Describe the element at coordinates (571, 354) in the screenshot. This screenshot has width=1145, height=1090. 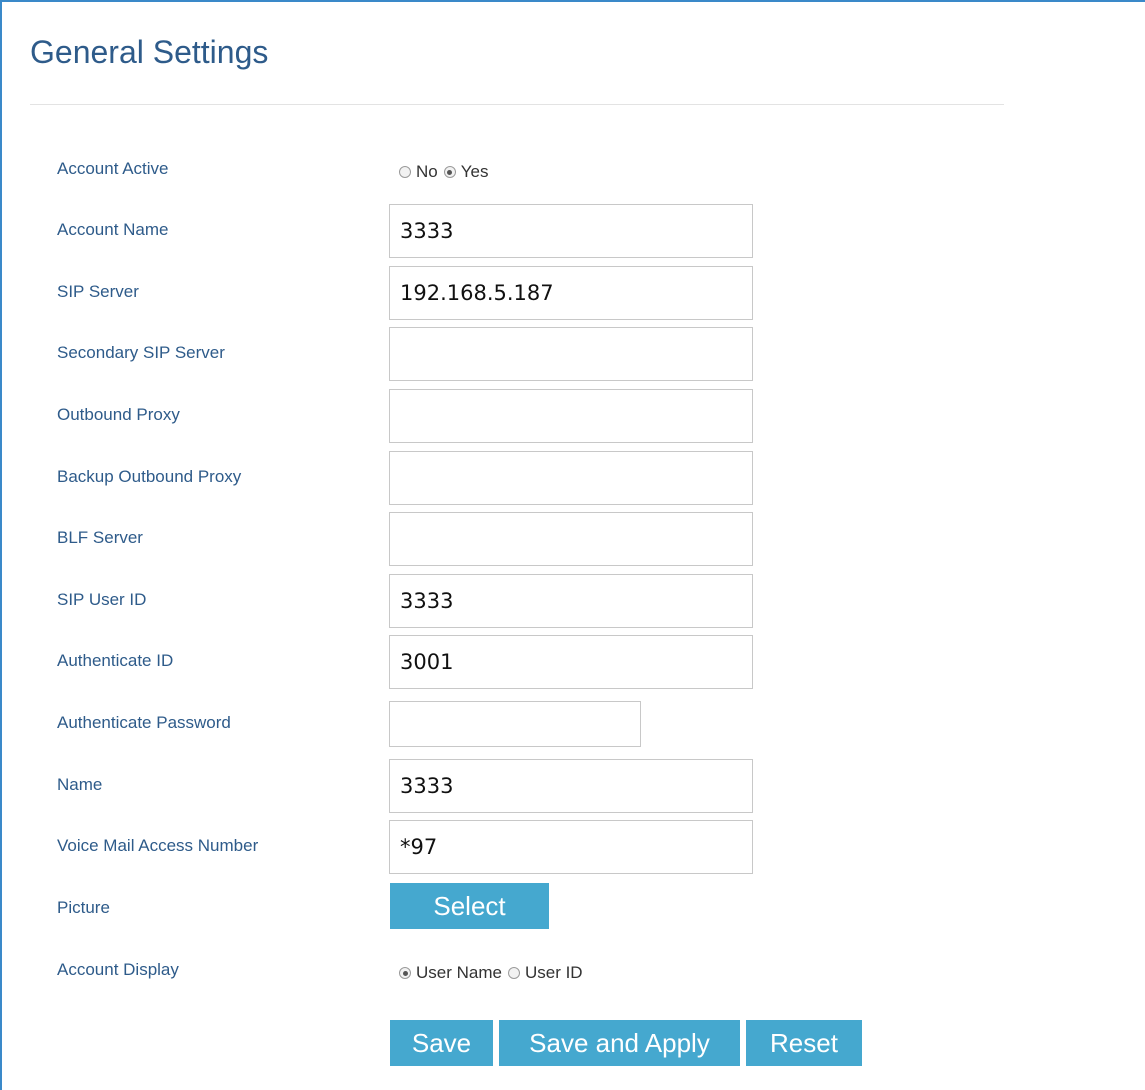
I see `secondary-sip-server-input` at that location.